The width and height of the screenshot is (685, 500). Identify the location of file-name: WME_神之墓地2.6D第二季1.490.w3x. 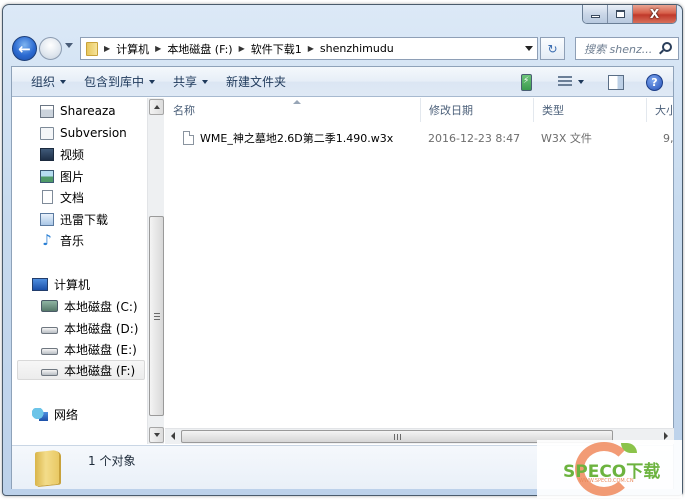
(297, 138).